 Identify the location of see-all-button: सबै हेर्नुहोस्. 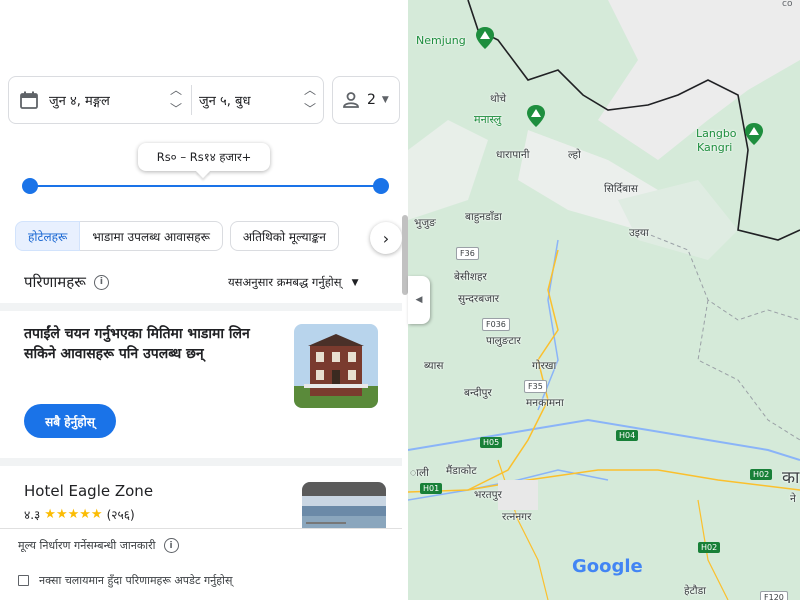
(70, 421).